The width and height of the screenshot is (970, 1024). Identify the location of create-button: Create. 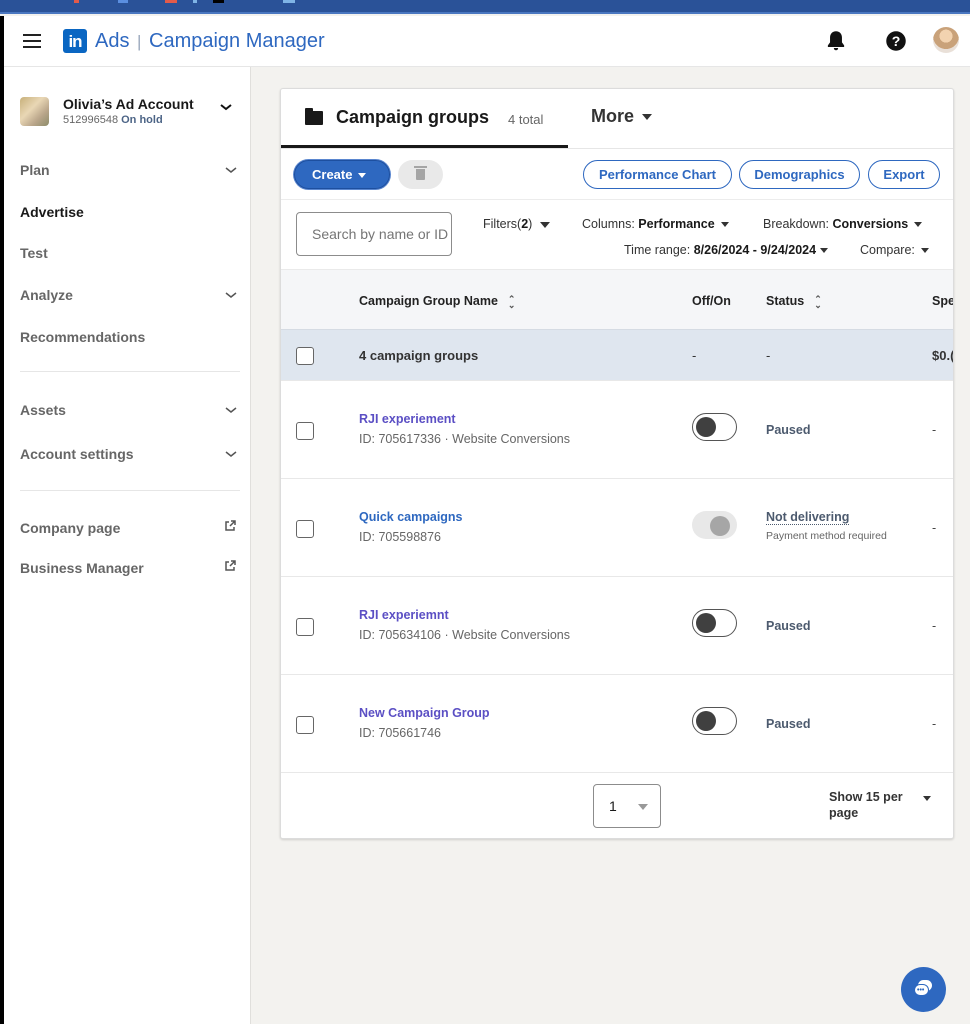
(342, 174).